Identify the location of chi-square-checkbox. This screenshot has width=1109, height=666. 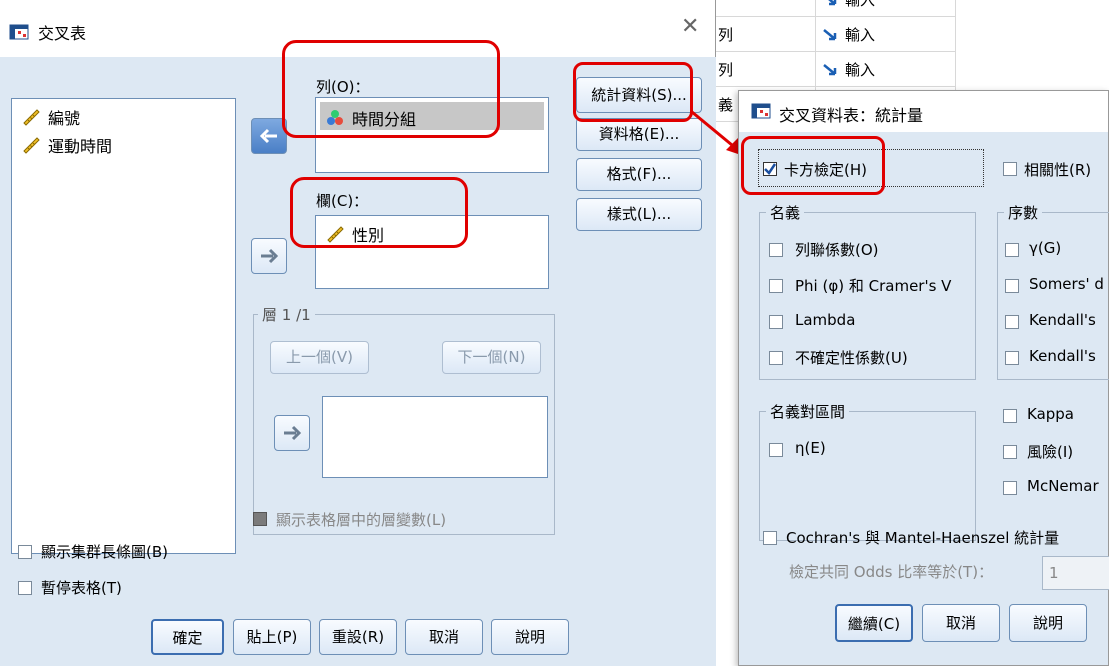
(770, 169).